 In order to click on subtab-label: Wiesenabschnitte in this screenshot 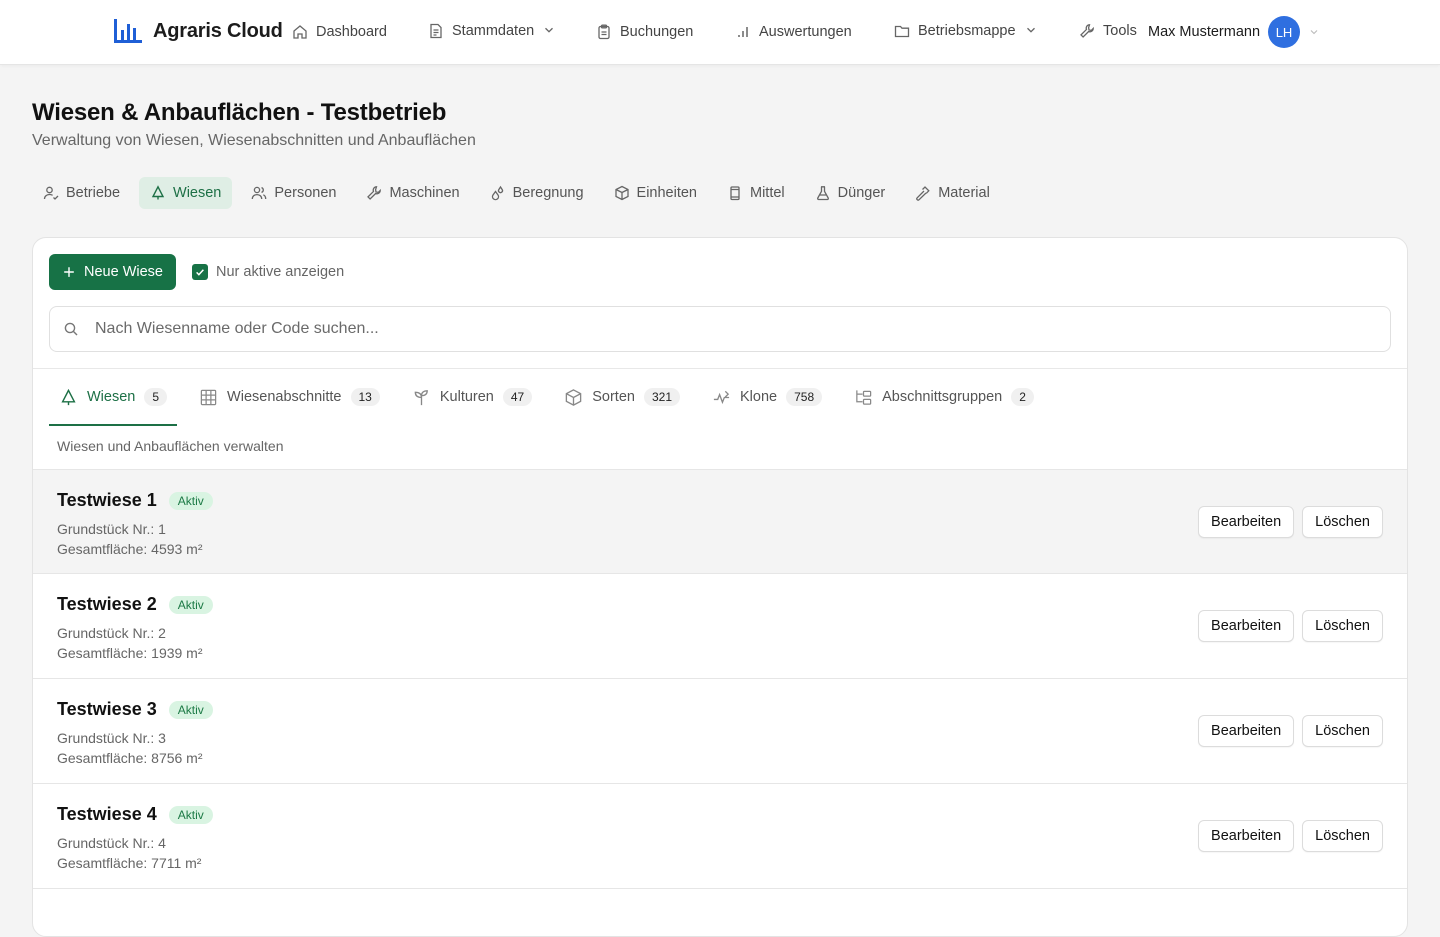, I will do `click(284, 397)`.